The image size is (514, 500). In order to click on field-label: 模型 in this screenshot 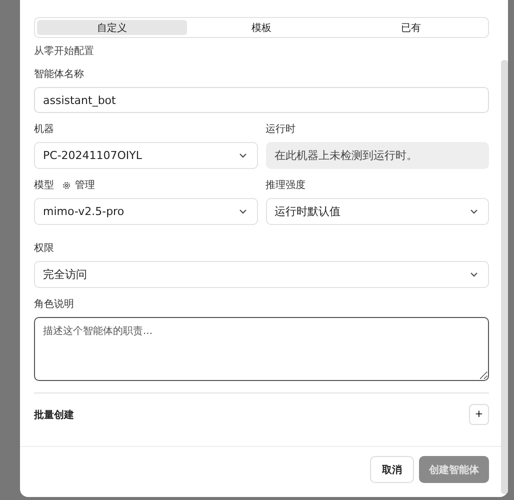, I will do `click(44, 185)`.